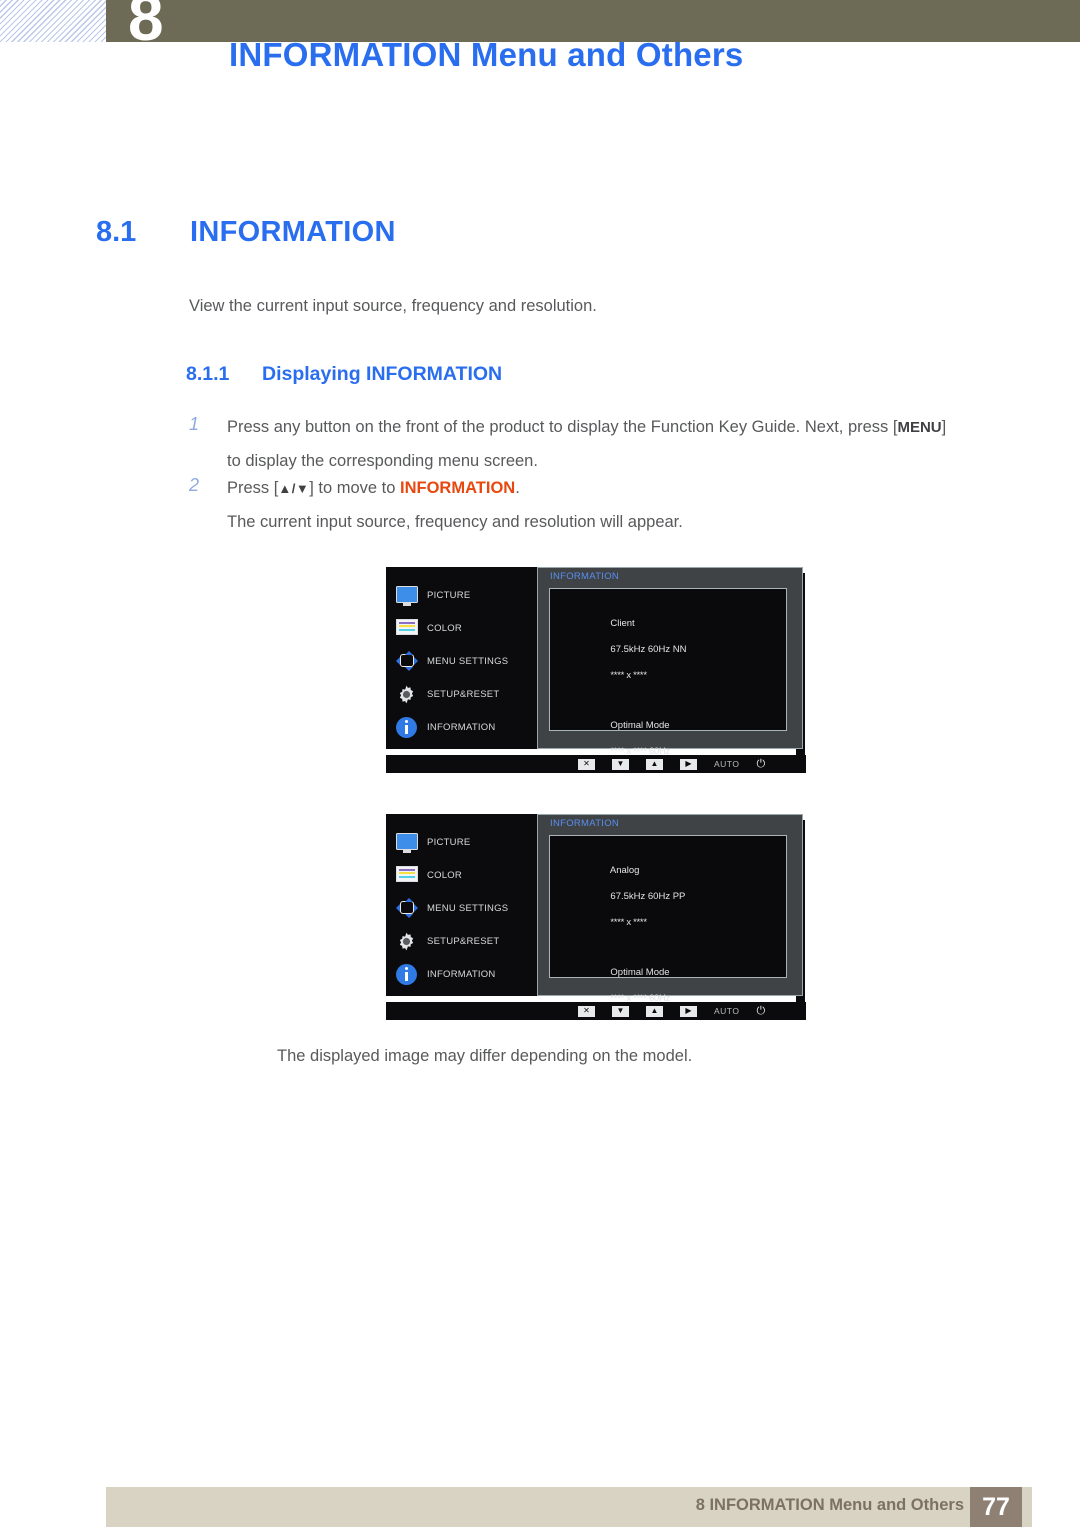 This screenshot has width=1080, height=1527. What do you see at coordinates (208, 374) in the screenshot?
I see `subsection-number: 8.1.1` at bounding box center [208, 374].